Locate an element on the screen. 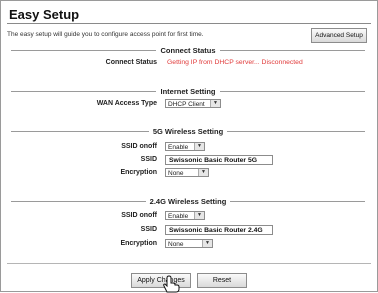 The height and width of the screenshot is (293, 378). title-divider is located at coordinates (189, 23).